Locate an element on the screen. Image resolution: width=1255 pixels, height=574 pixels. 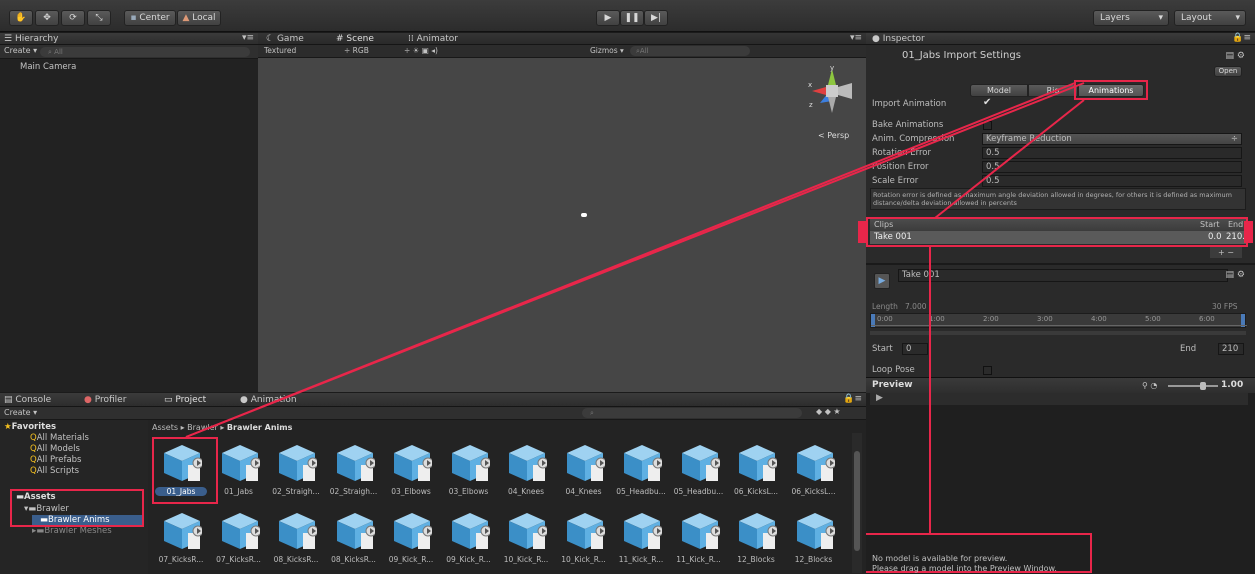
tab-label: Scene is located at coordinates (360, 39).